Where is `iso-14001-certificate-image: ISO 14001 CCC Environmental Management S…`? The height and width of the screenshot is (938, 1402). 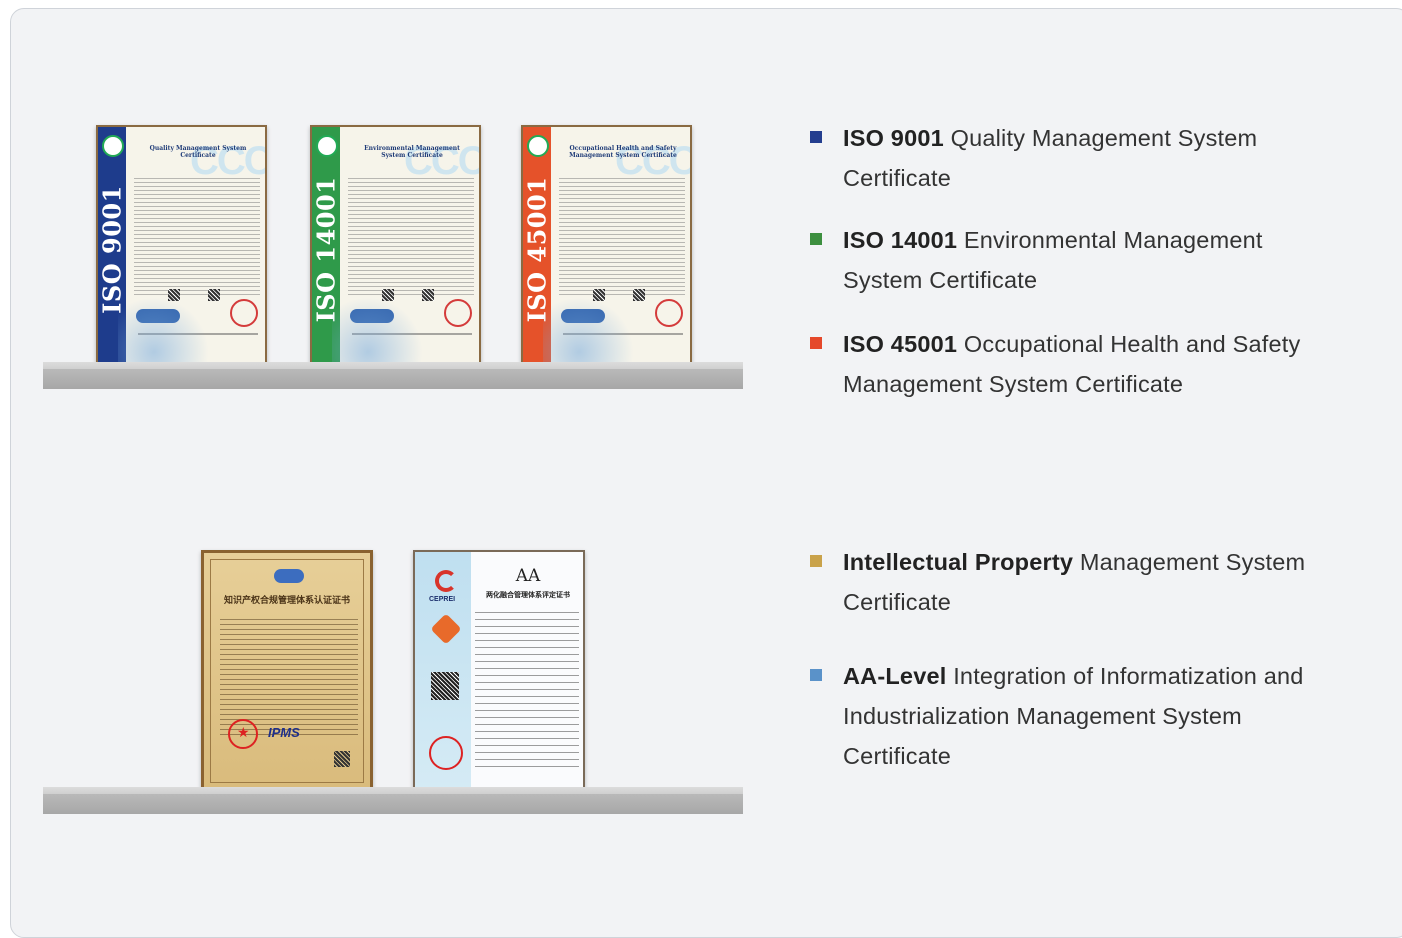 iso-14001-certificate-image: ISO 14001 CCC Environmental Management S… is located at coordinates (395, 246).